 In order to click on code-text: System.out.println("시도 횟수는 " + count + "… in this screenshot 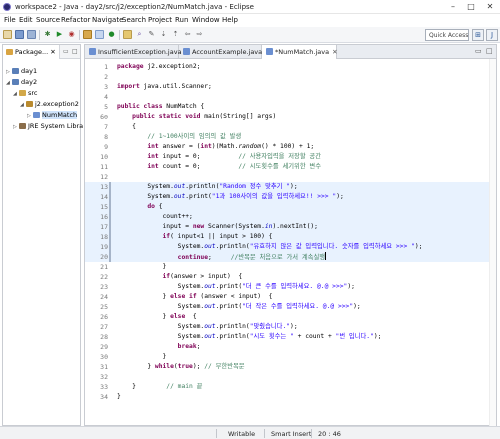, I will do `click(249, 336)`.